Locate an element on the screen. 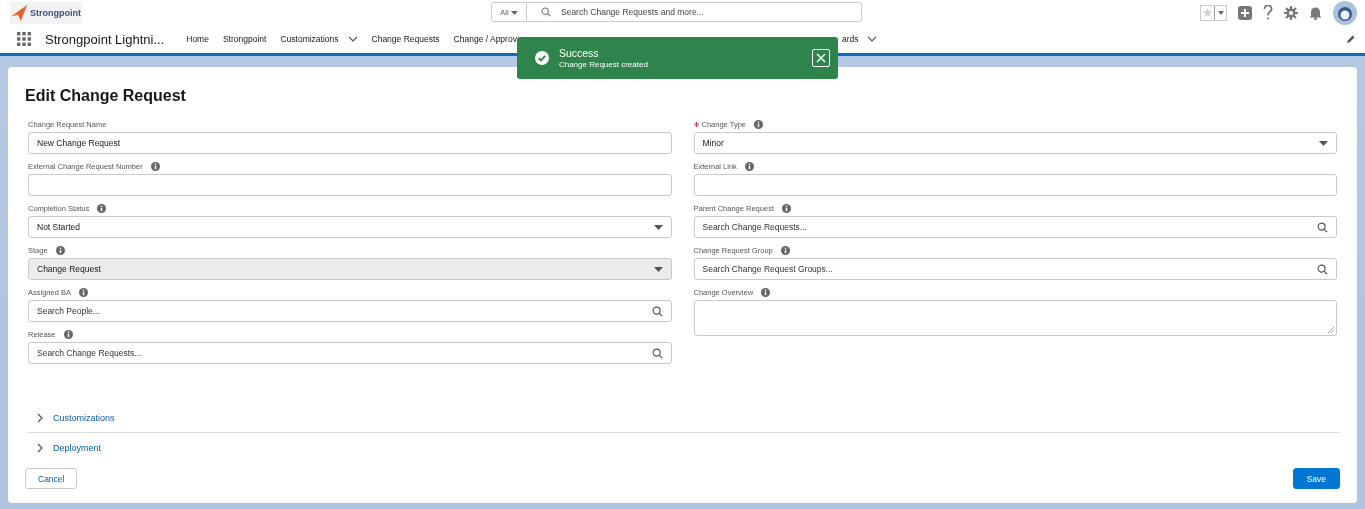 Image resolution: width=1365 pixels, height=509 pixels. scope-dropdown: All is located at coordinates (509, 12).